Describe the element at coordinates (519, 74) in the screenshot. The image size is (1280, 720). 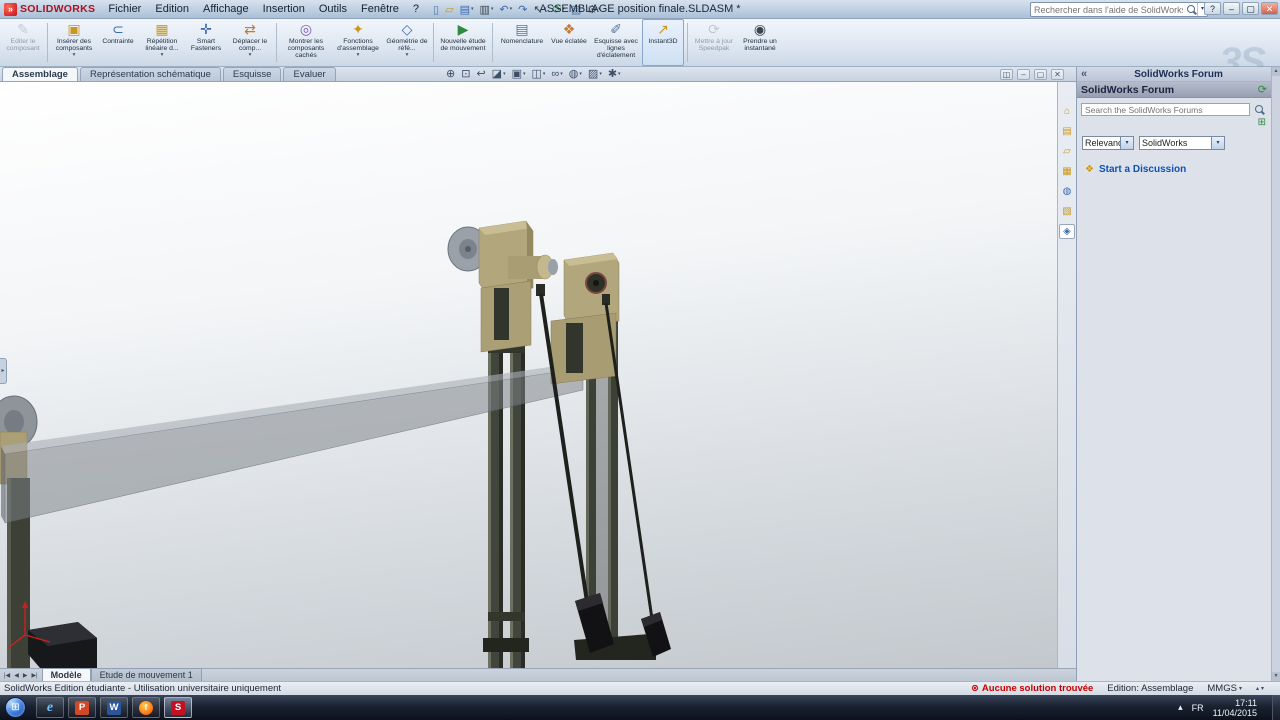
I see `view-orientation-button: ▣ ▾` at that location.